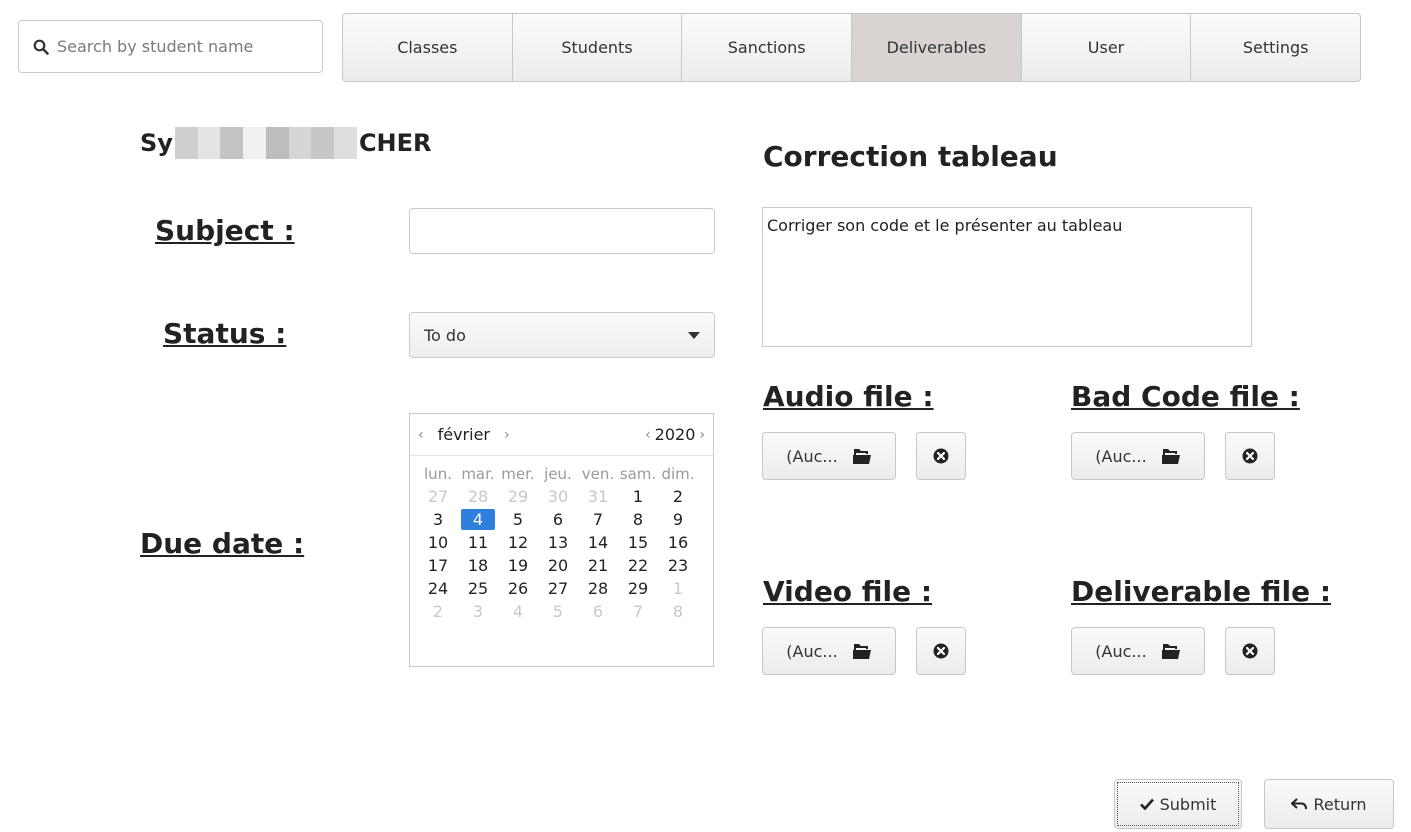 This screenshot has width=1411, height=832. I want to click on submit-button: Submit, so click(1178, 804).